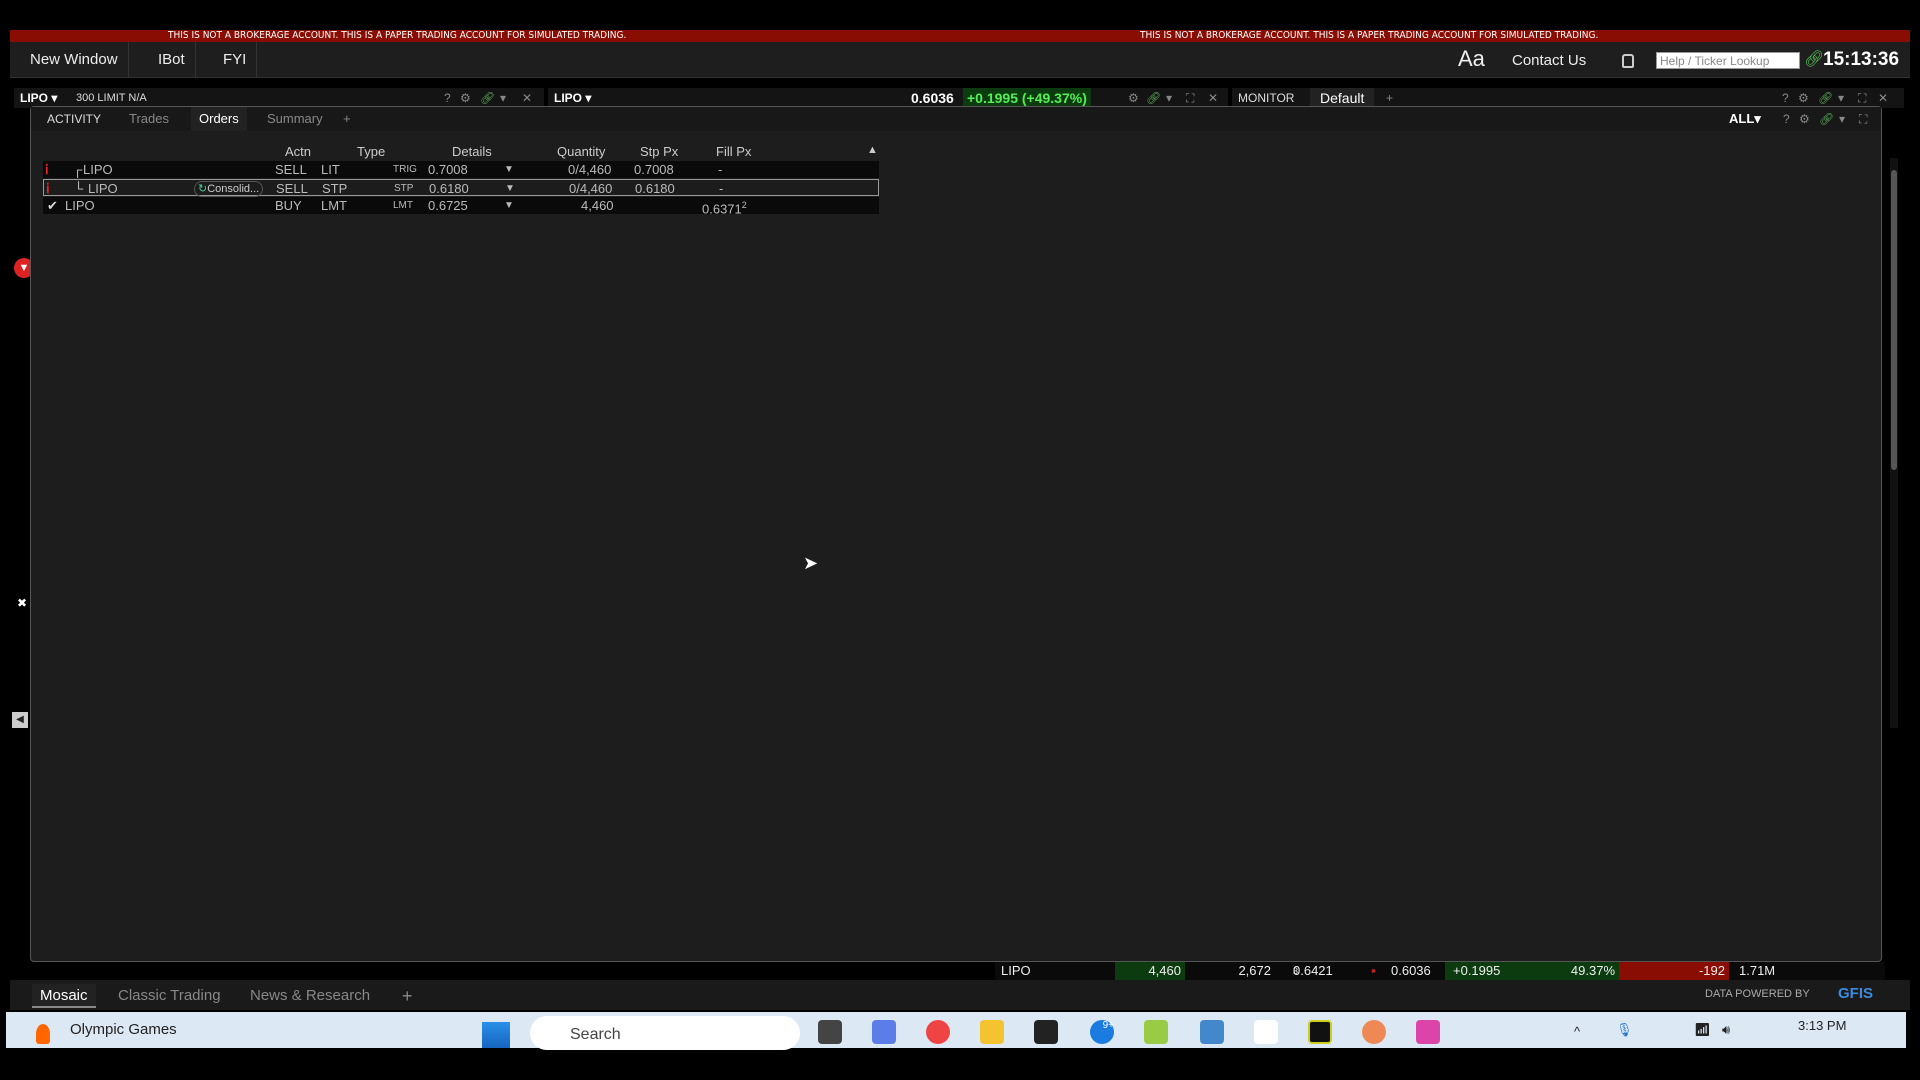 Image resolution: width=1920 pixels, height=1080 pixels. What do you see at coordinates (149, 119) in the screenshot?
I see `tab-trades: Trades` at bounding box center [149, 119].